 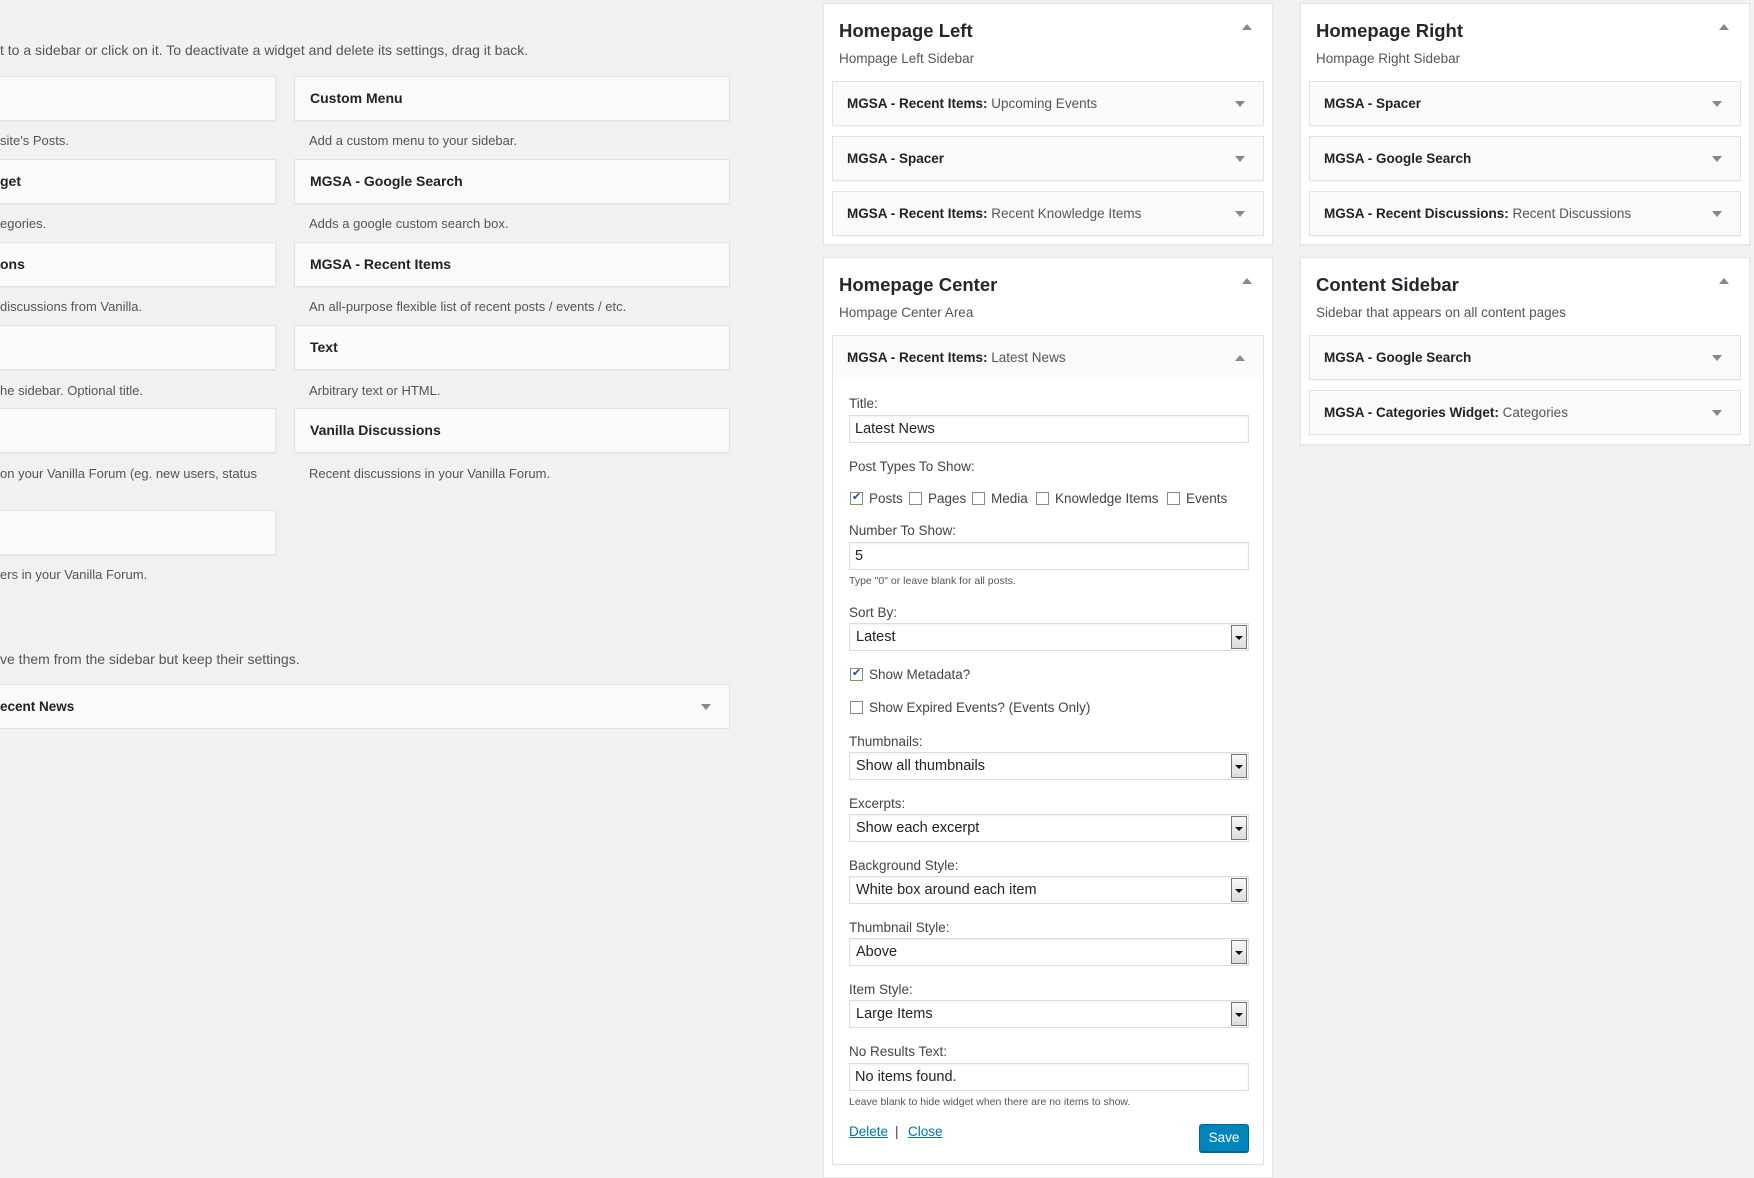 I want to click on sidebar-title: Homepage Left, so click(x=906, y=31).